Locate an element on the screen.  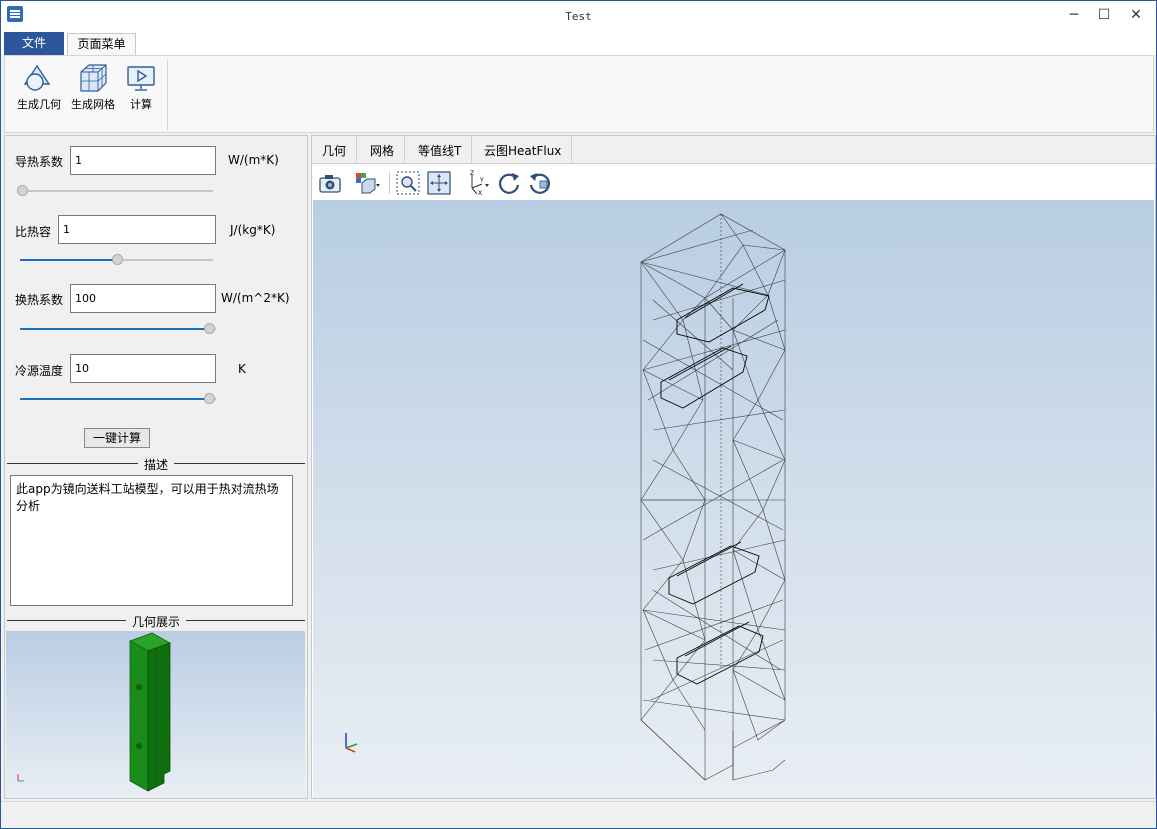
conductivity-slider is located at coordinates (115, 191).